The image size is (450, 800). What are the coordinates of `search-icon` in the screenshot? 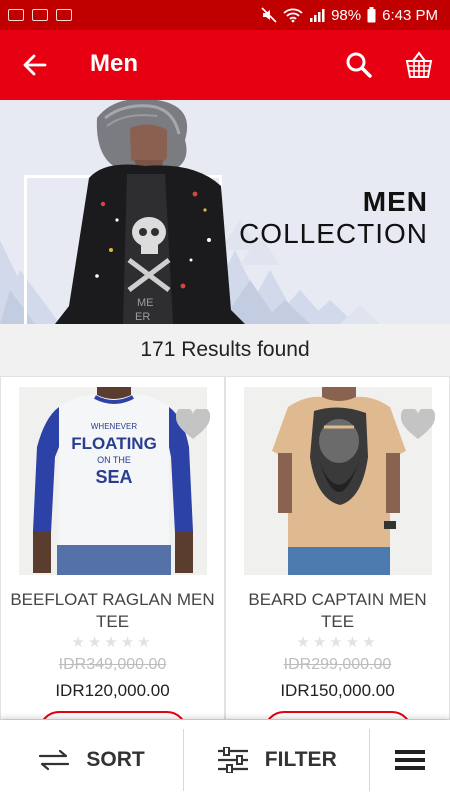 It's located at (359, 65).